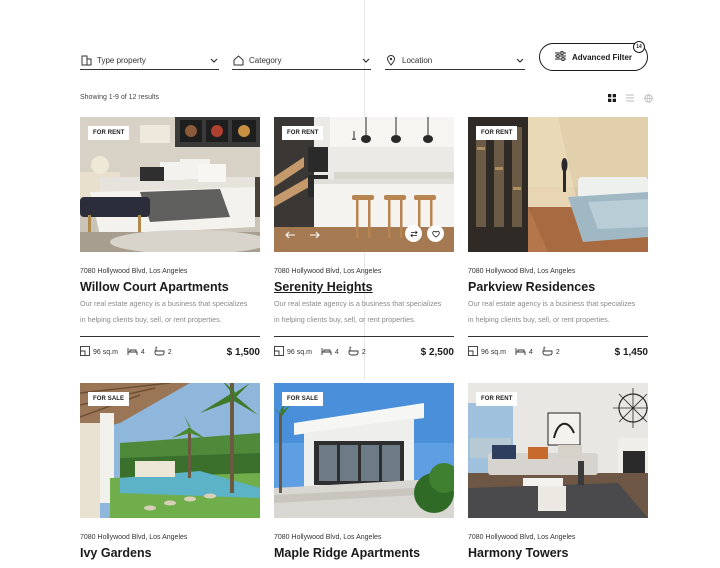 The image size is (720, 568). I want to click on advanced-filter-button: Advanced Filter 14, so click(593, 56).